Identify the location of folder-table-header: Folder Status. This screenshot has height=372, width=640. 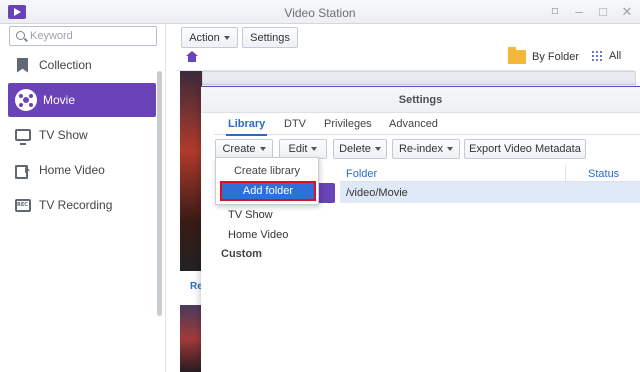
(490, 173).